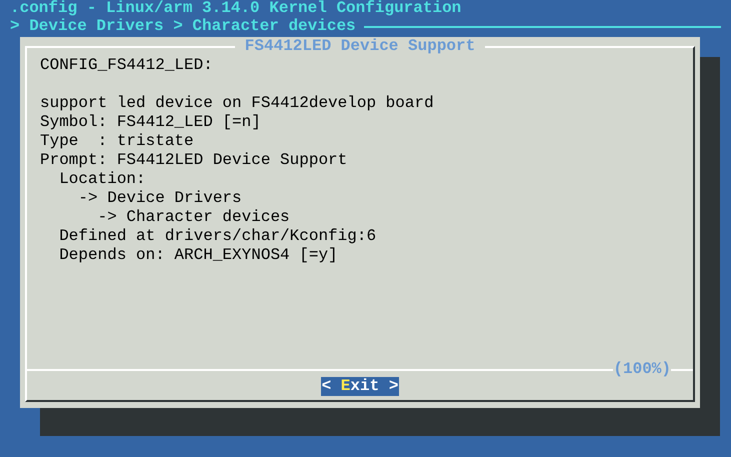 The height and width of the screenshot is (457, 731). Describe the element at coordinates (236, 8) in the screenshot. I see `window-title: .config - Linux/arm 3.14.0 Kernel Configuration` at that location.